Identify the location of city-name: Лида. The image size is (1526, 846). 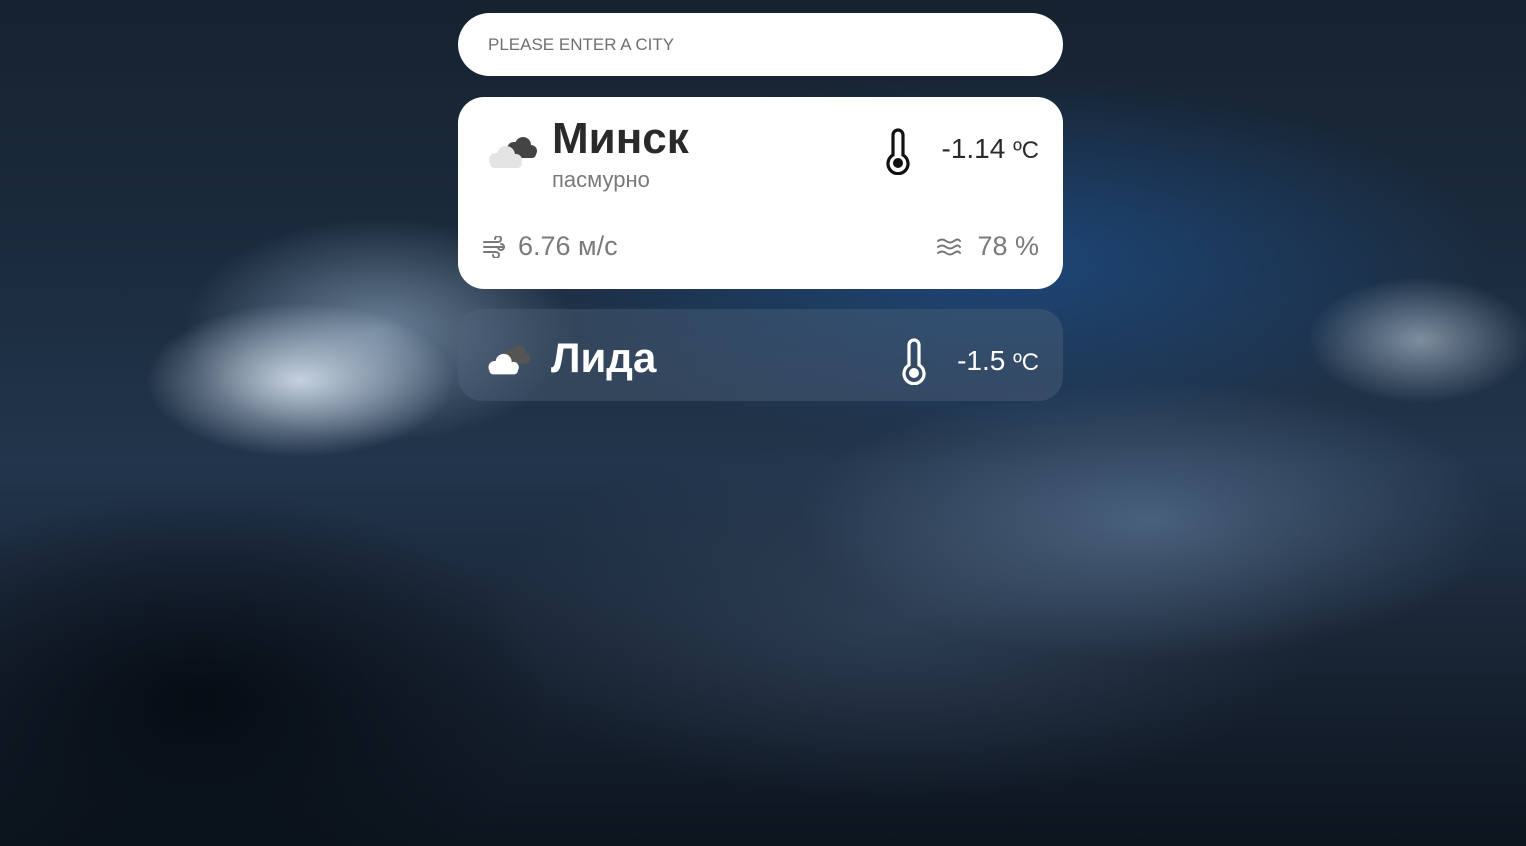
(604, 357).